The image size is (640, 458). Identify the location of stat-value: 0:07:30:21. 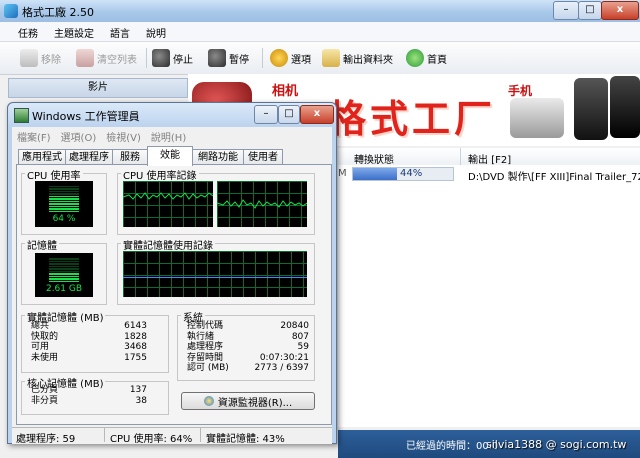
(284, 357).